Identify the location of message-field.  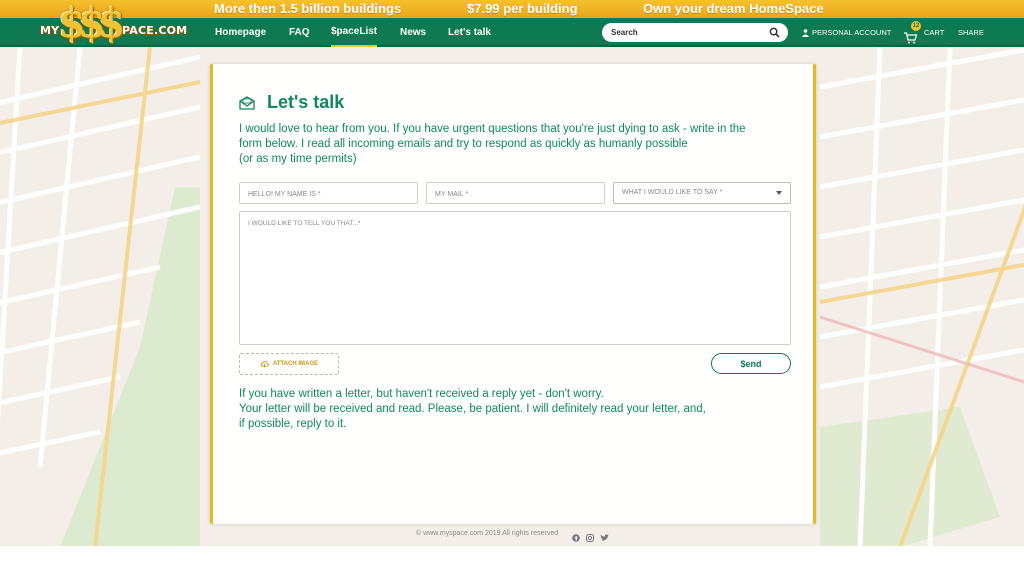
(515, 278).